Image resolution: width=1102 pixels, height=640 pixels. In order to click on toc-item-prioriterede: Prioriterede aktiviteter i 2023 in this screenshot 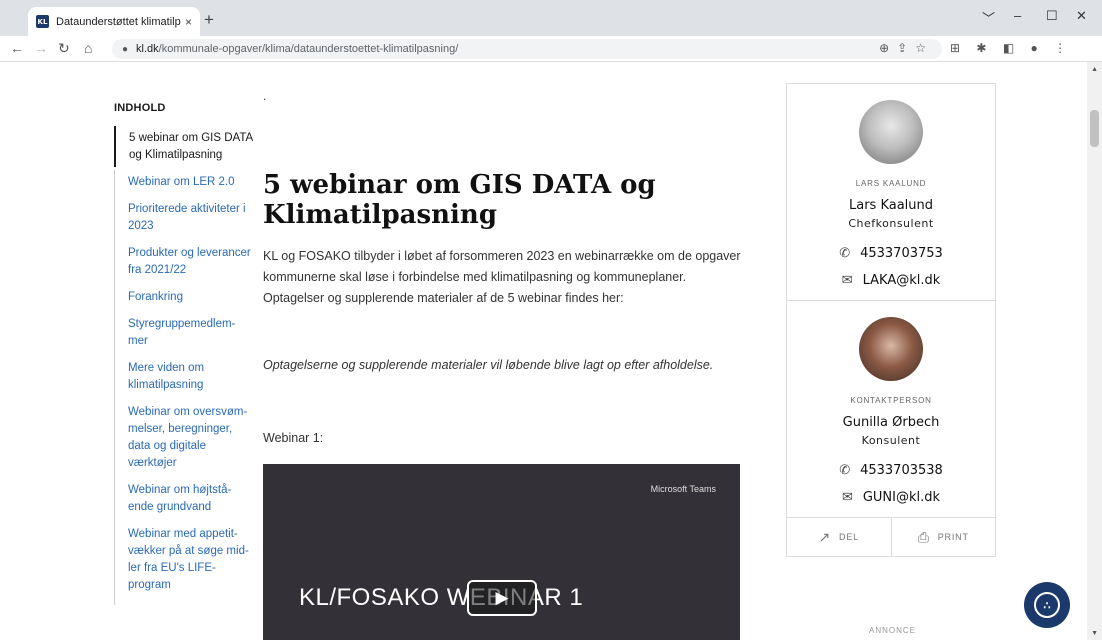, I will do `click(184, 218)`.